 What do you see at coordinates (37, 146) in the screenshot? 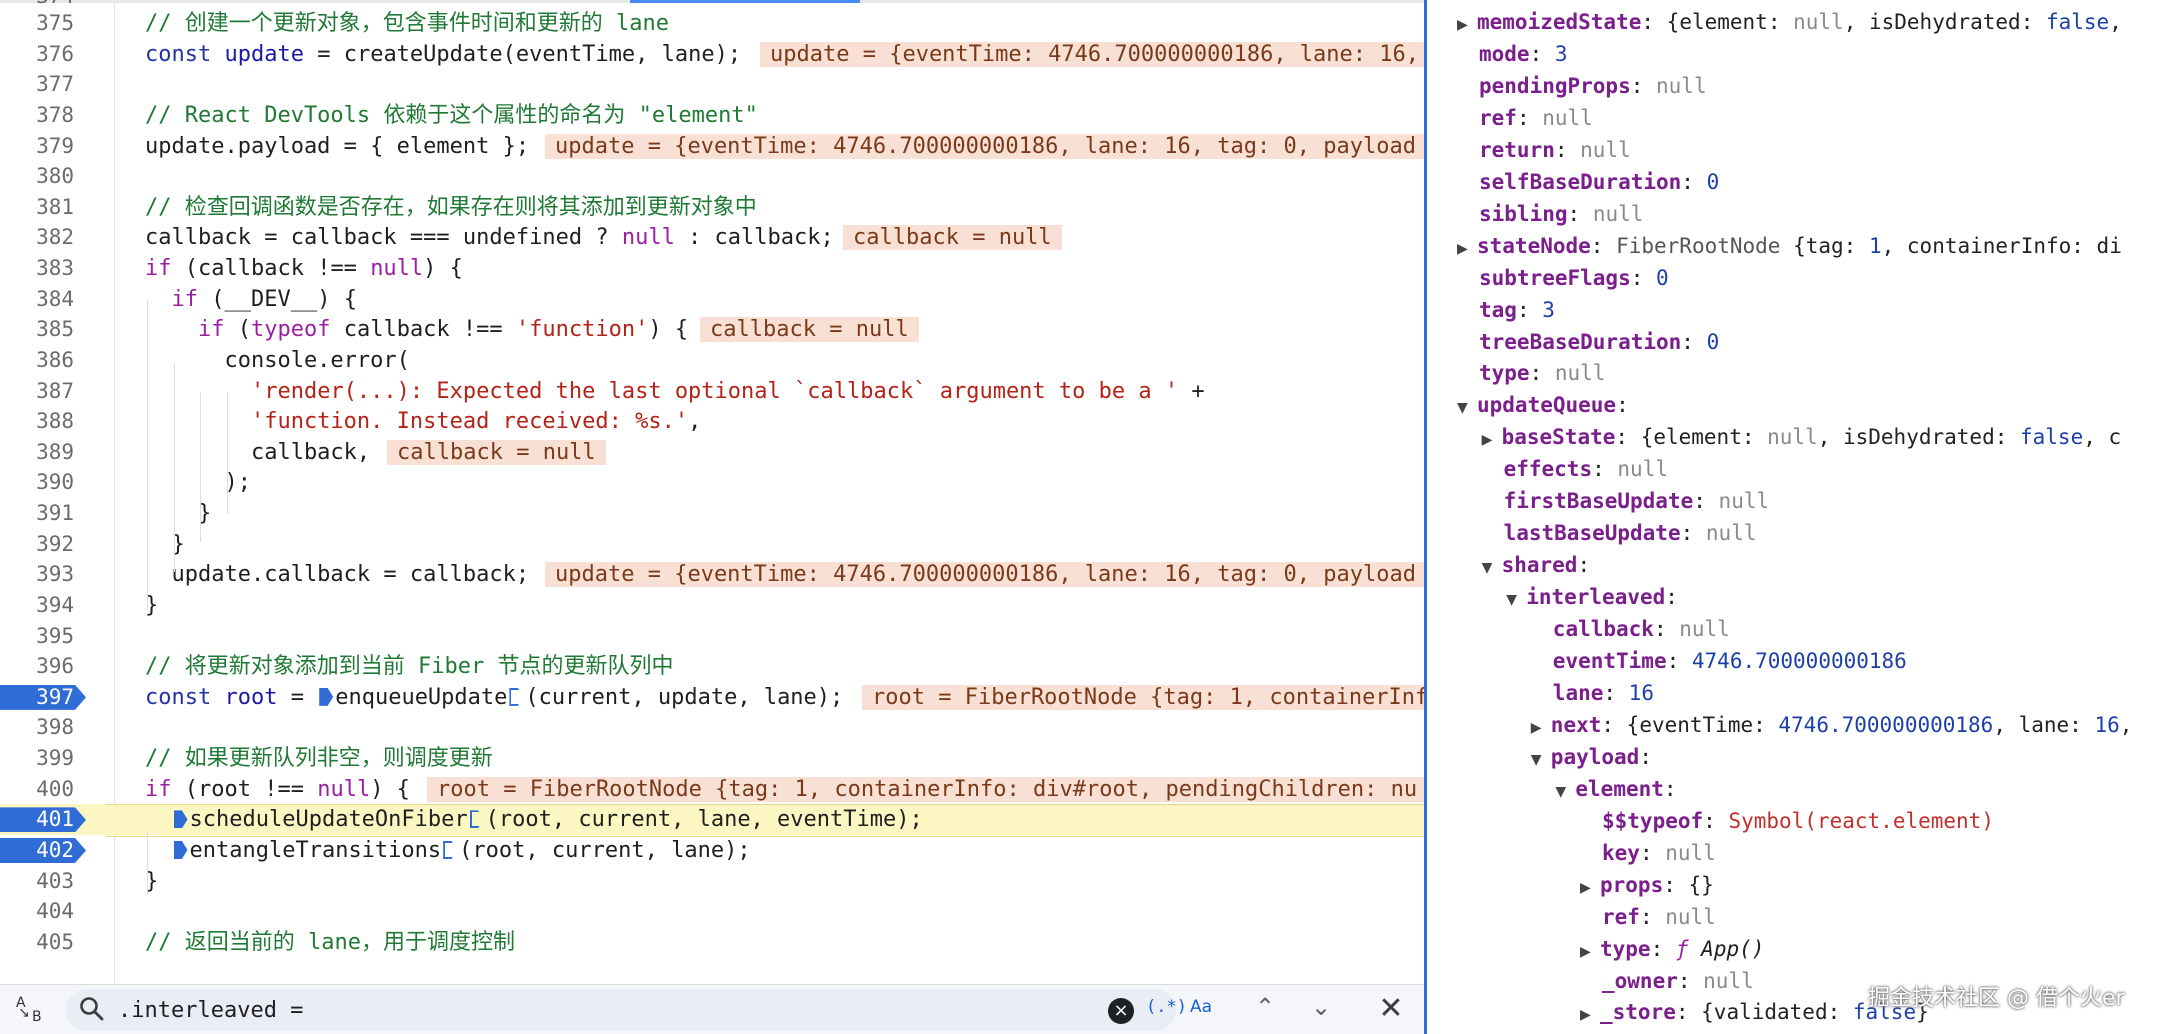
I see `line-number: 379` at bounding box center [37, 146].